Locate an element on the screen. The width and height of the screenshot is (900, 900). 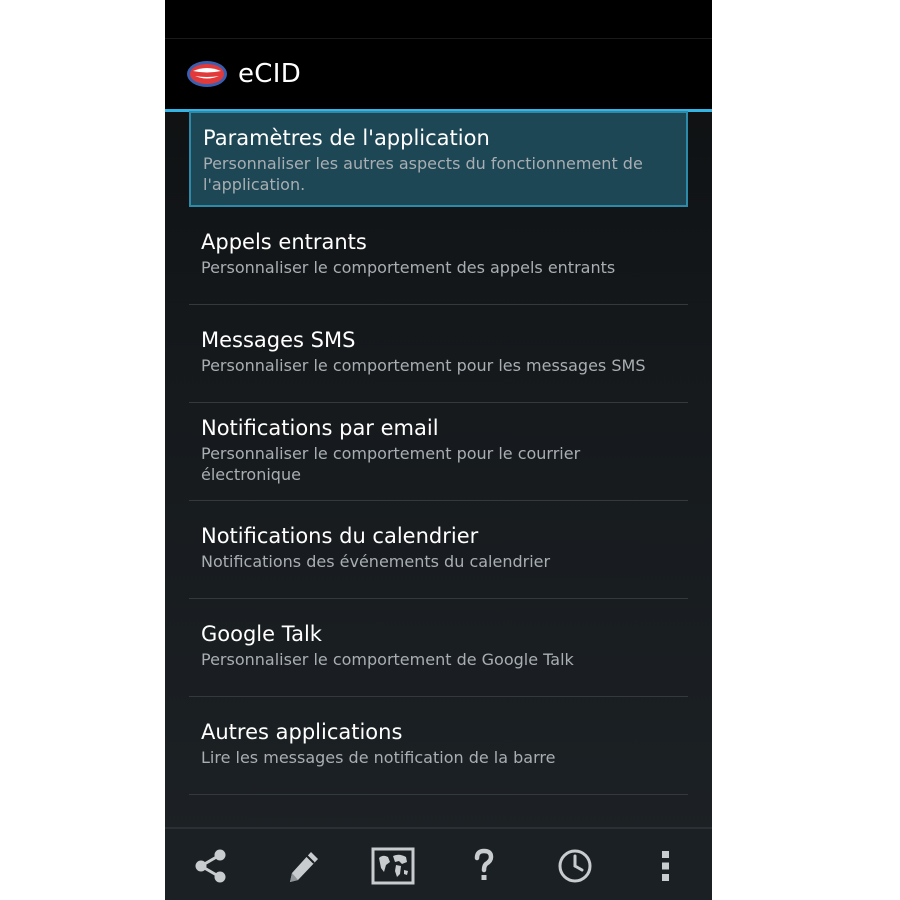
share-icon is located at coordinates (210, 865).